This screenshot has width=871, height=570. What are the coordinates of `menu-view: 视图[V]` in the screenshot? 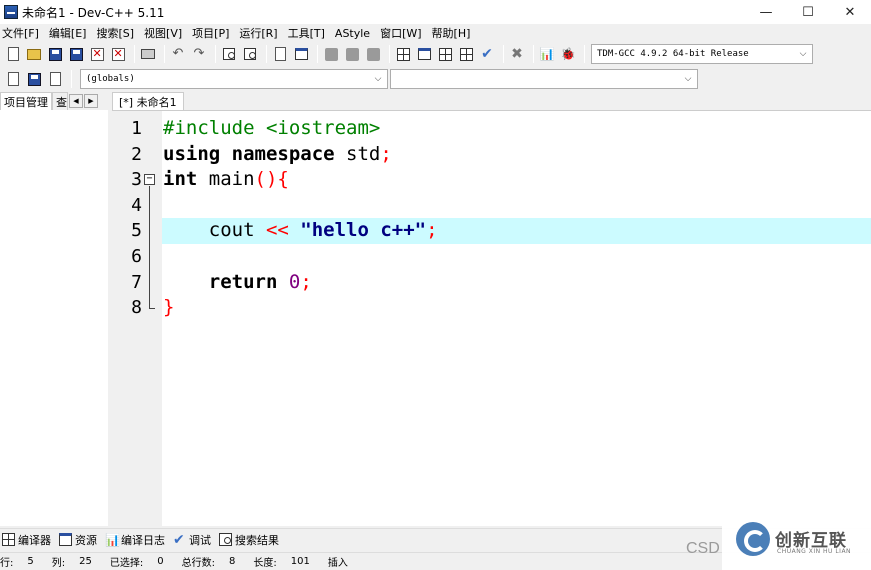 It's located at (166, 33).